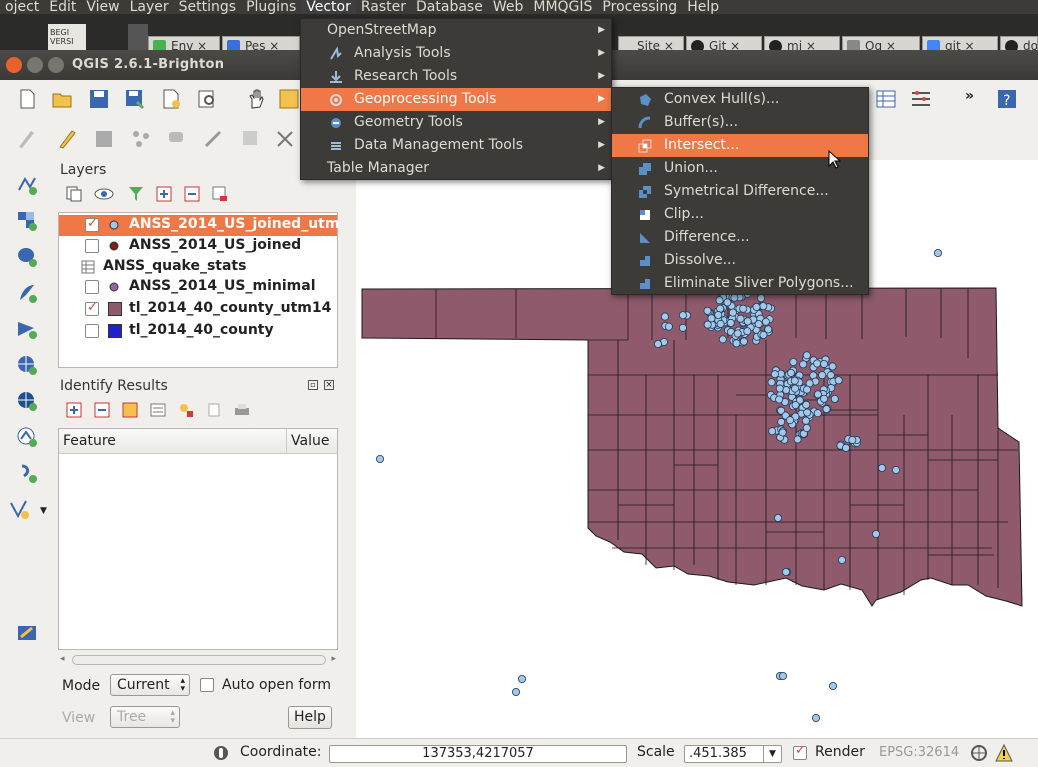  Describe the element at coordinates (27, 139) in the screenshot. I see `digitize-icon` at that location.